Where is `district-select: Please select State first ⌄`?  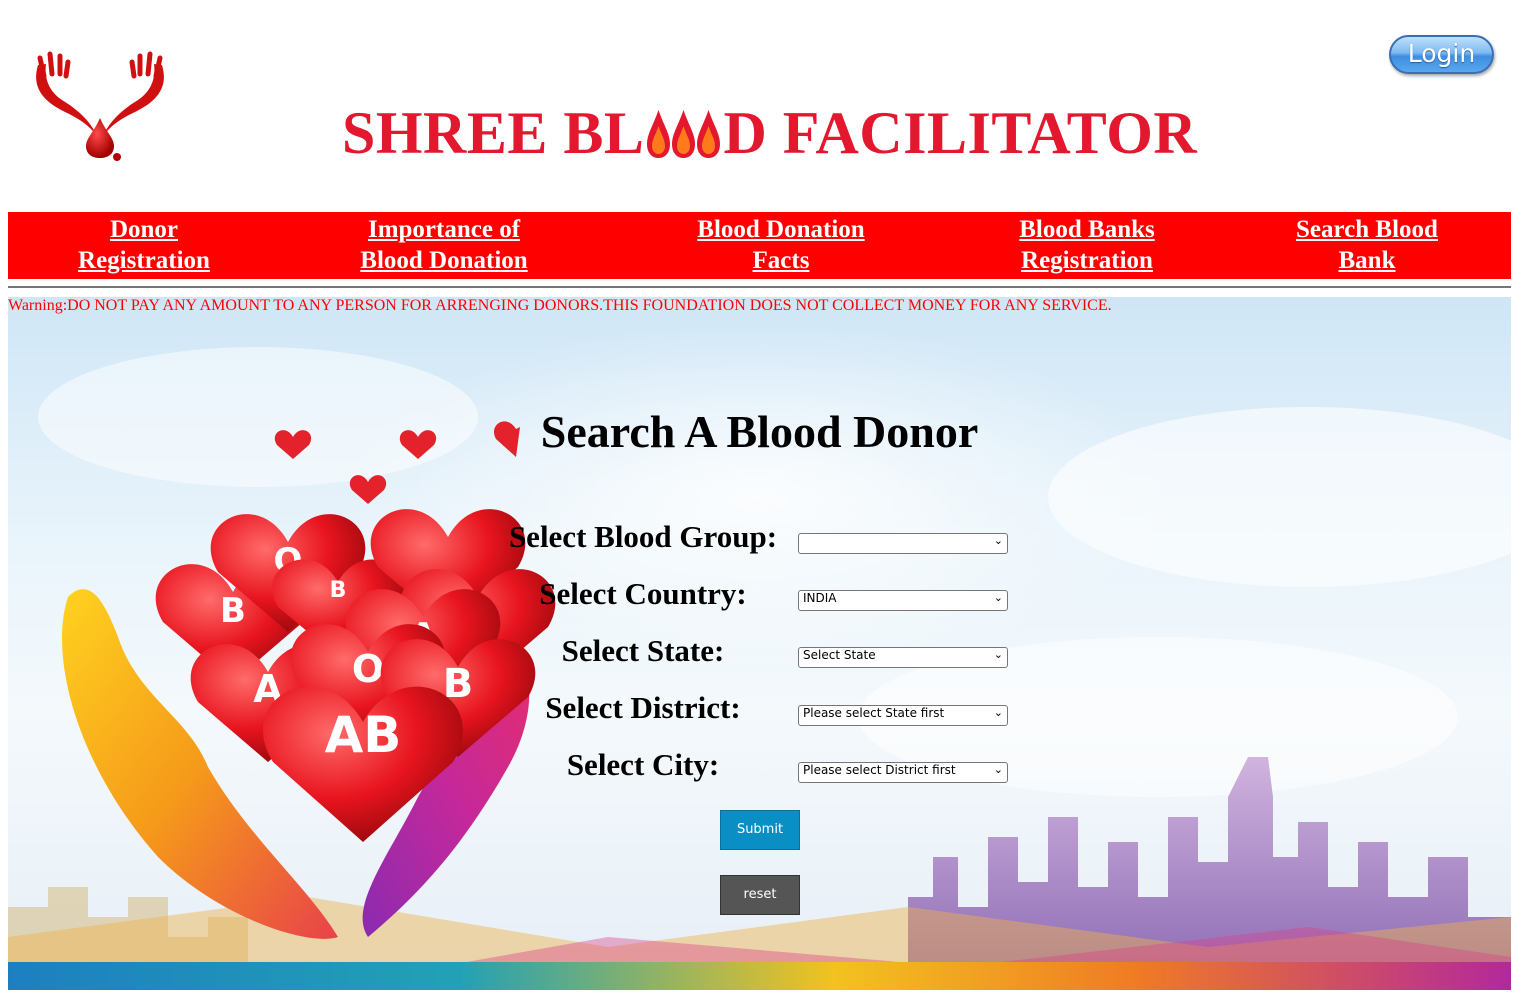 district-select: Please select State first ⌄ is located at coordinates (903, 715).